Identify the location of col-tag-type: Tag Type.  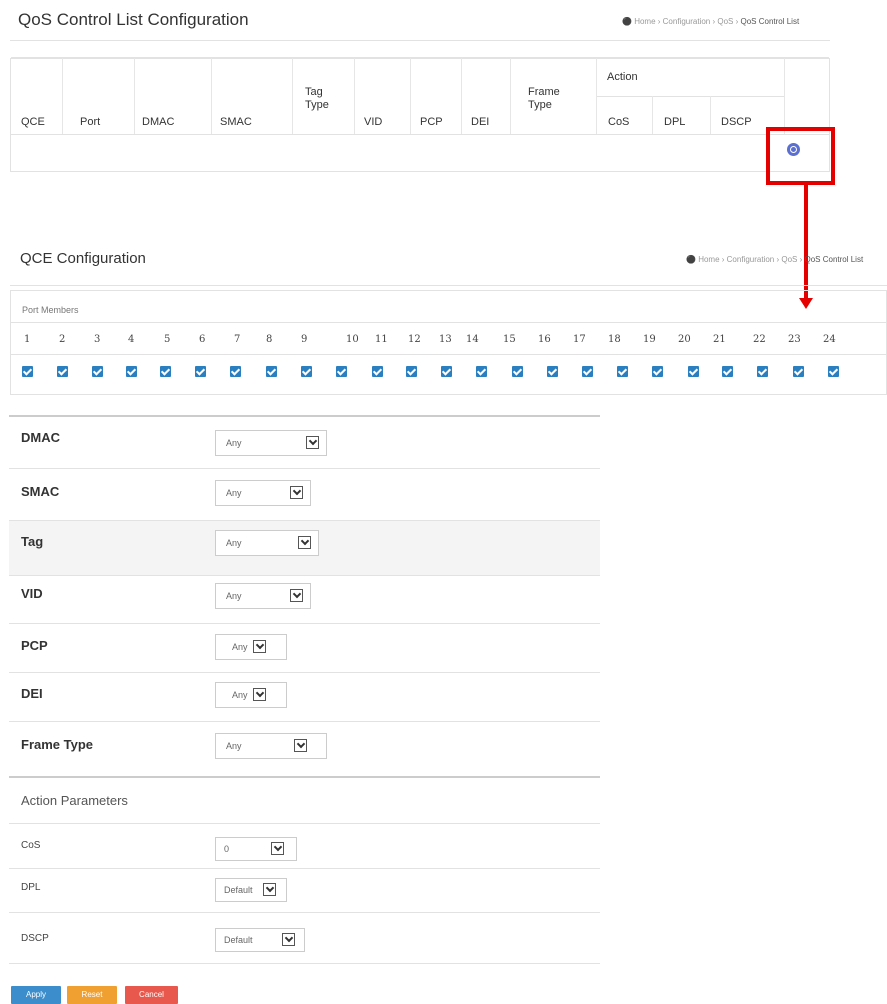
(317, 98).